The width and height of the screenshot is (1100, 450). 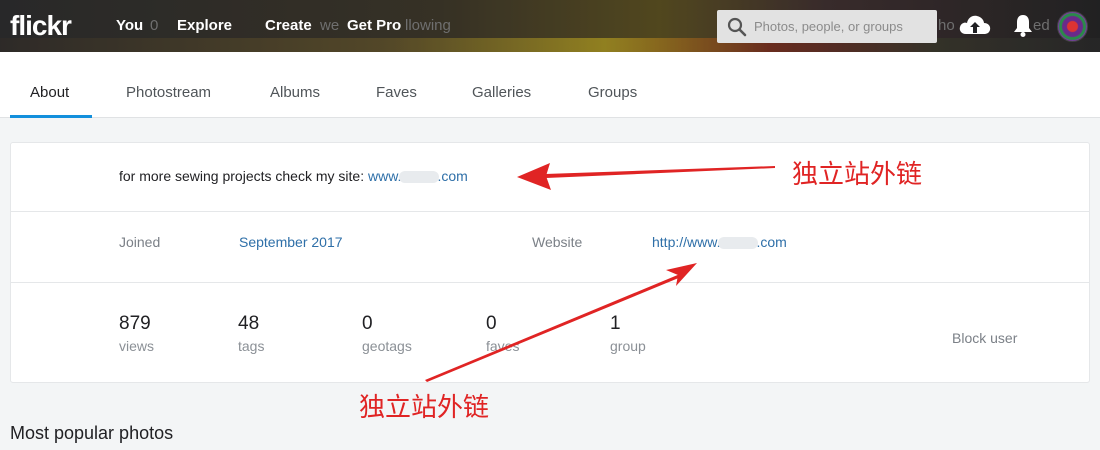 What do you see at coordinates (384, 176) in the screenshot?
I see `description-link-start: www.` at bounding box center [384, 176].